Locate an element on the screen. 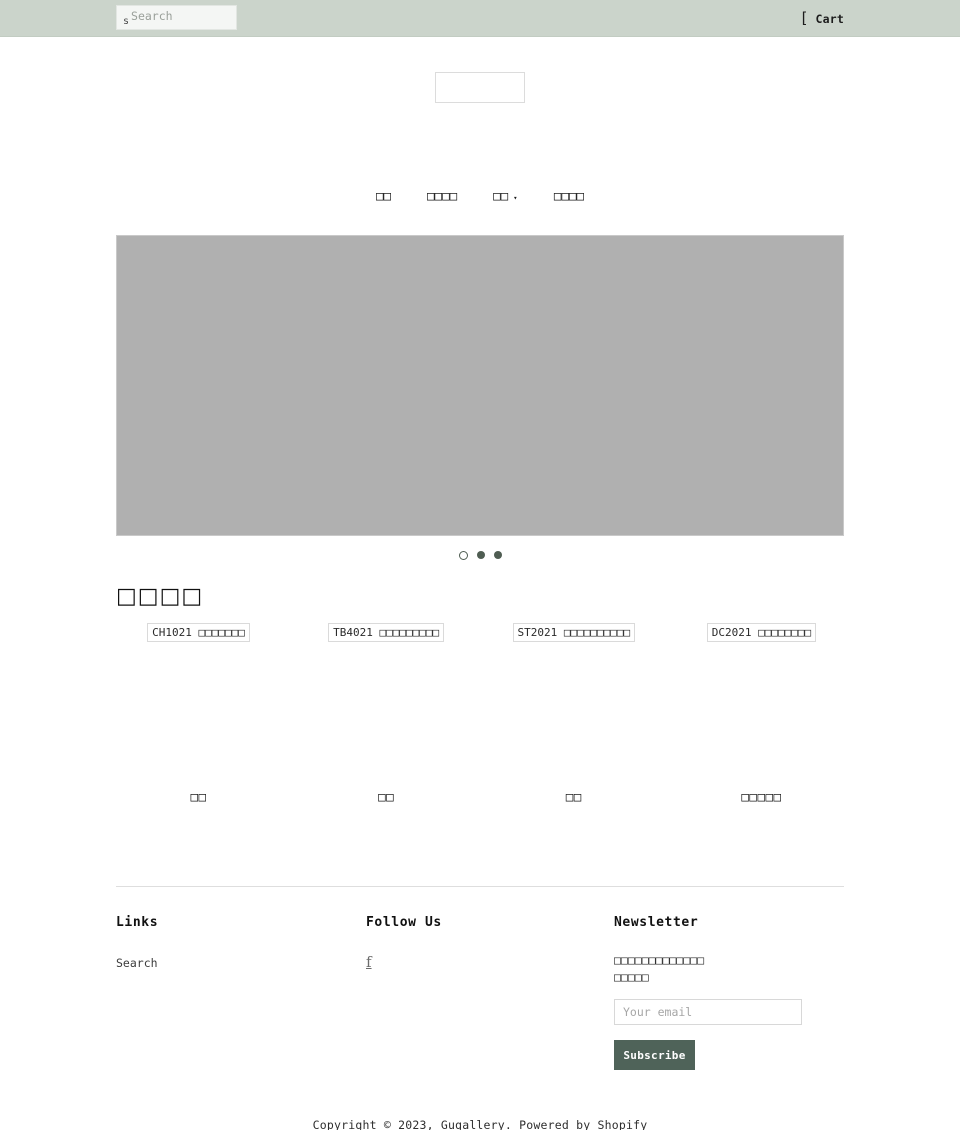 This screenshot has width=960, height=1130. footer-column-newsletter: Newsletter □□□□□□□□□□□□□ □□□□□ Subscribe is located at coordinates (729, 992).